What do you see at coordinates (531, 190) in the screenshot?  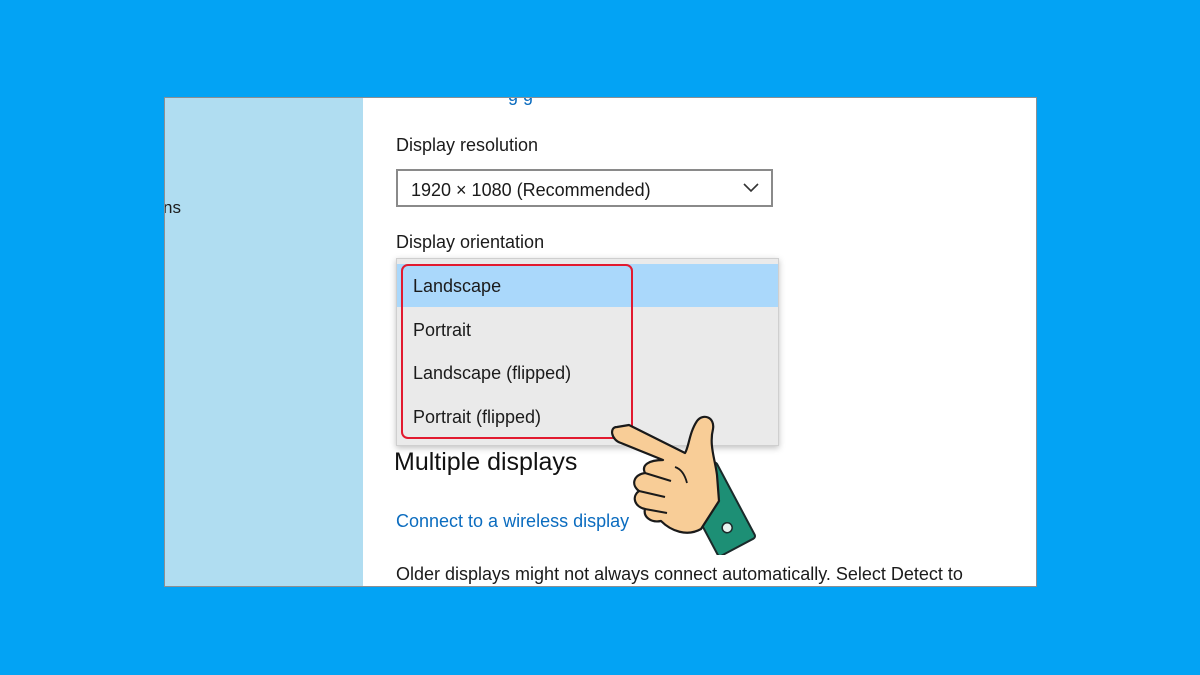 I see `display-resolution-value: 1920 × 1080 (Recommended)` at bounding box center [531, 190].